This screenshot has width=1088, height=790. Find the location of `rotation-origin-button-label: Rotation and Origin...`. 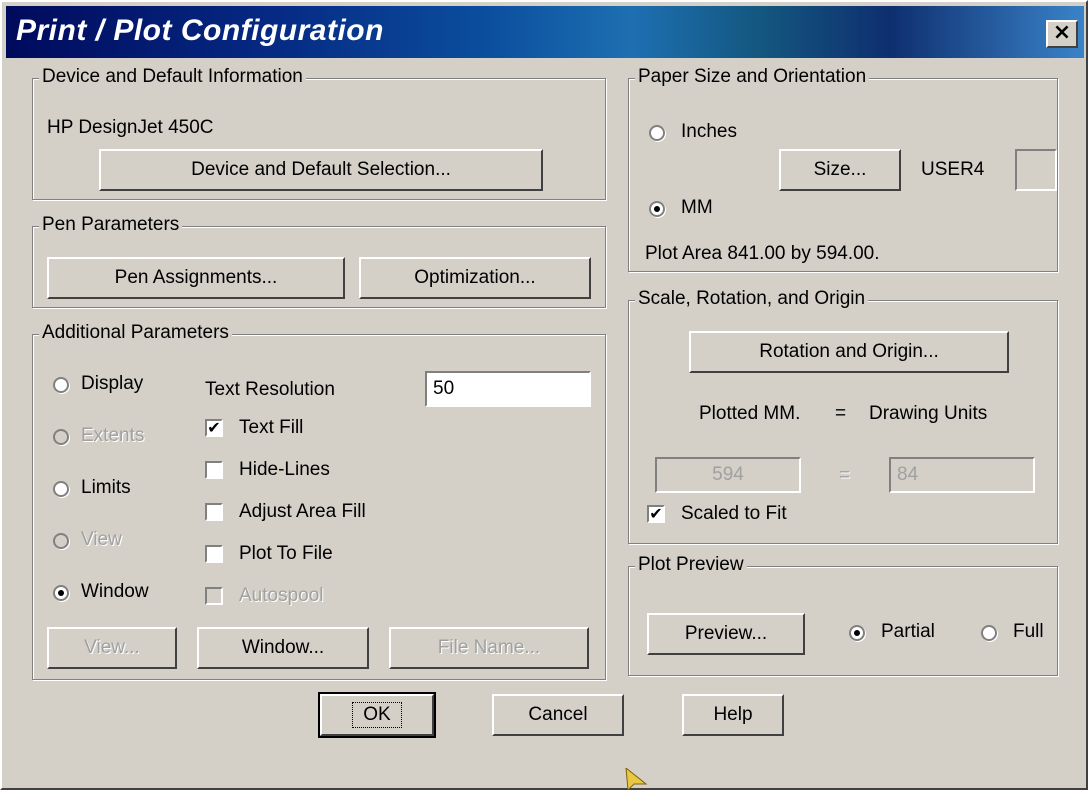

rotation-origin-button-label: Rotation and Origin... is located at coordinates (849, 351).